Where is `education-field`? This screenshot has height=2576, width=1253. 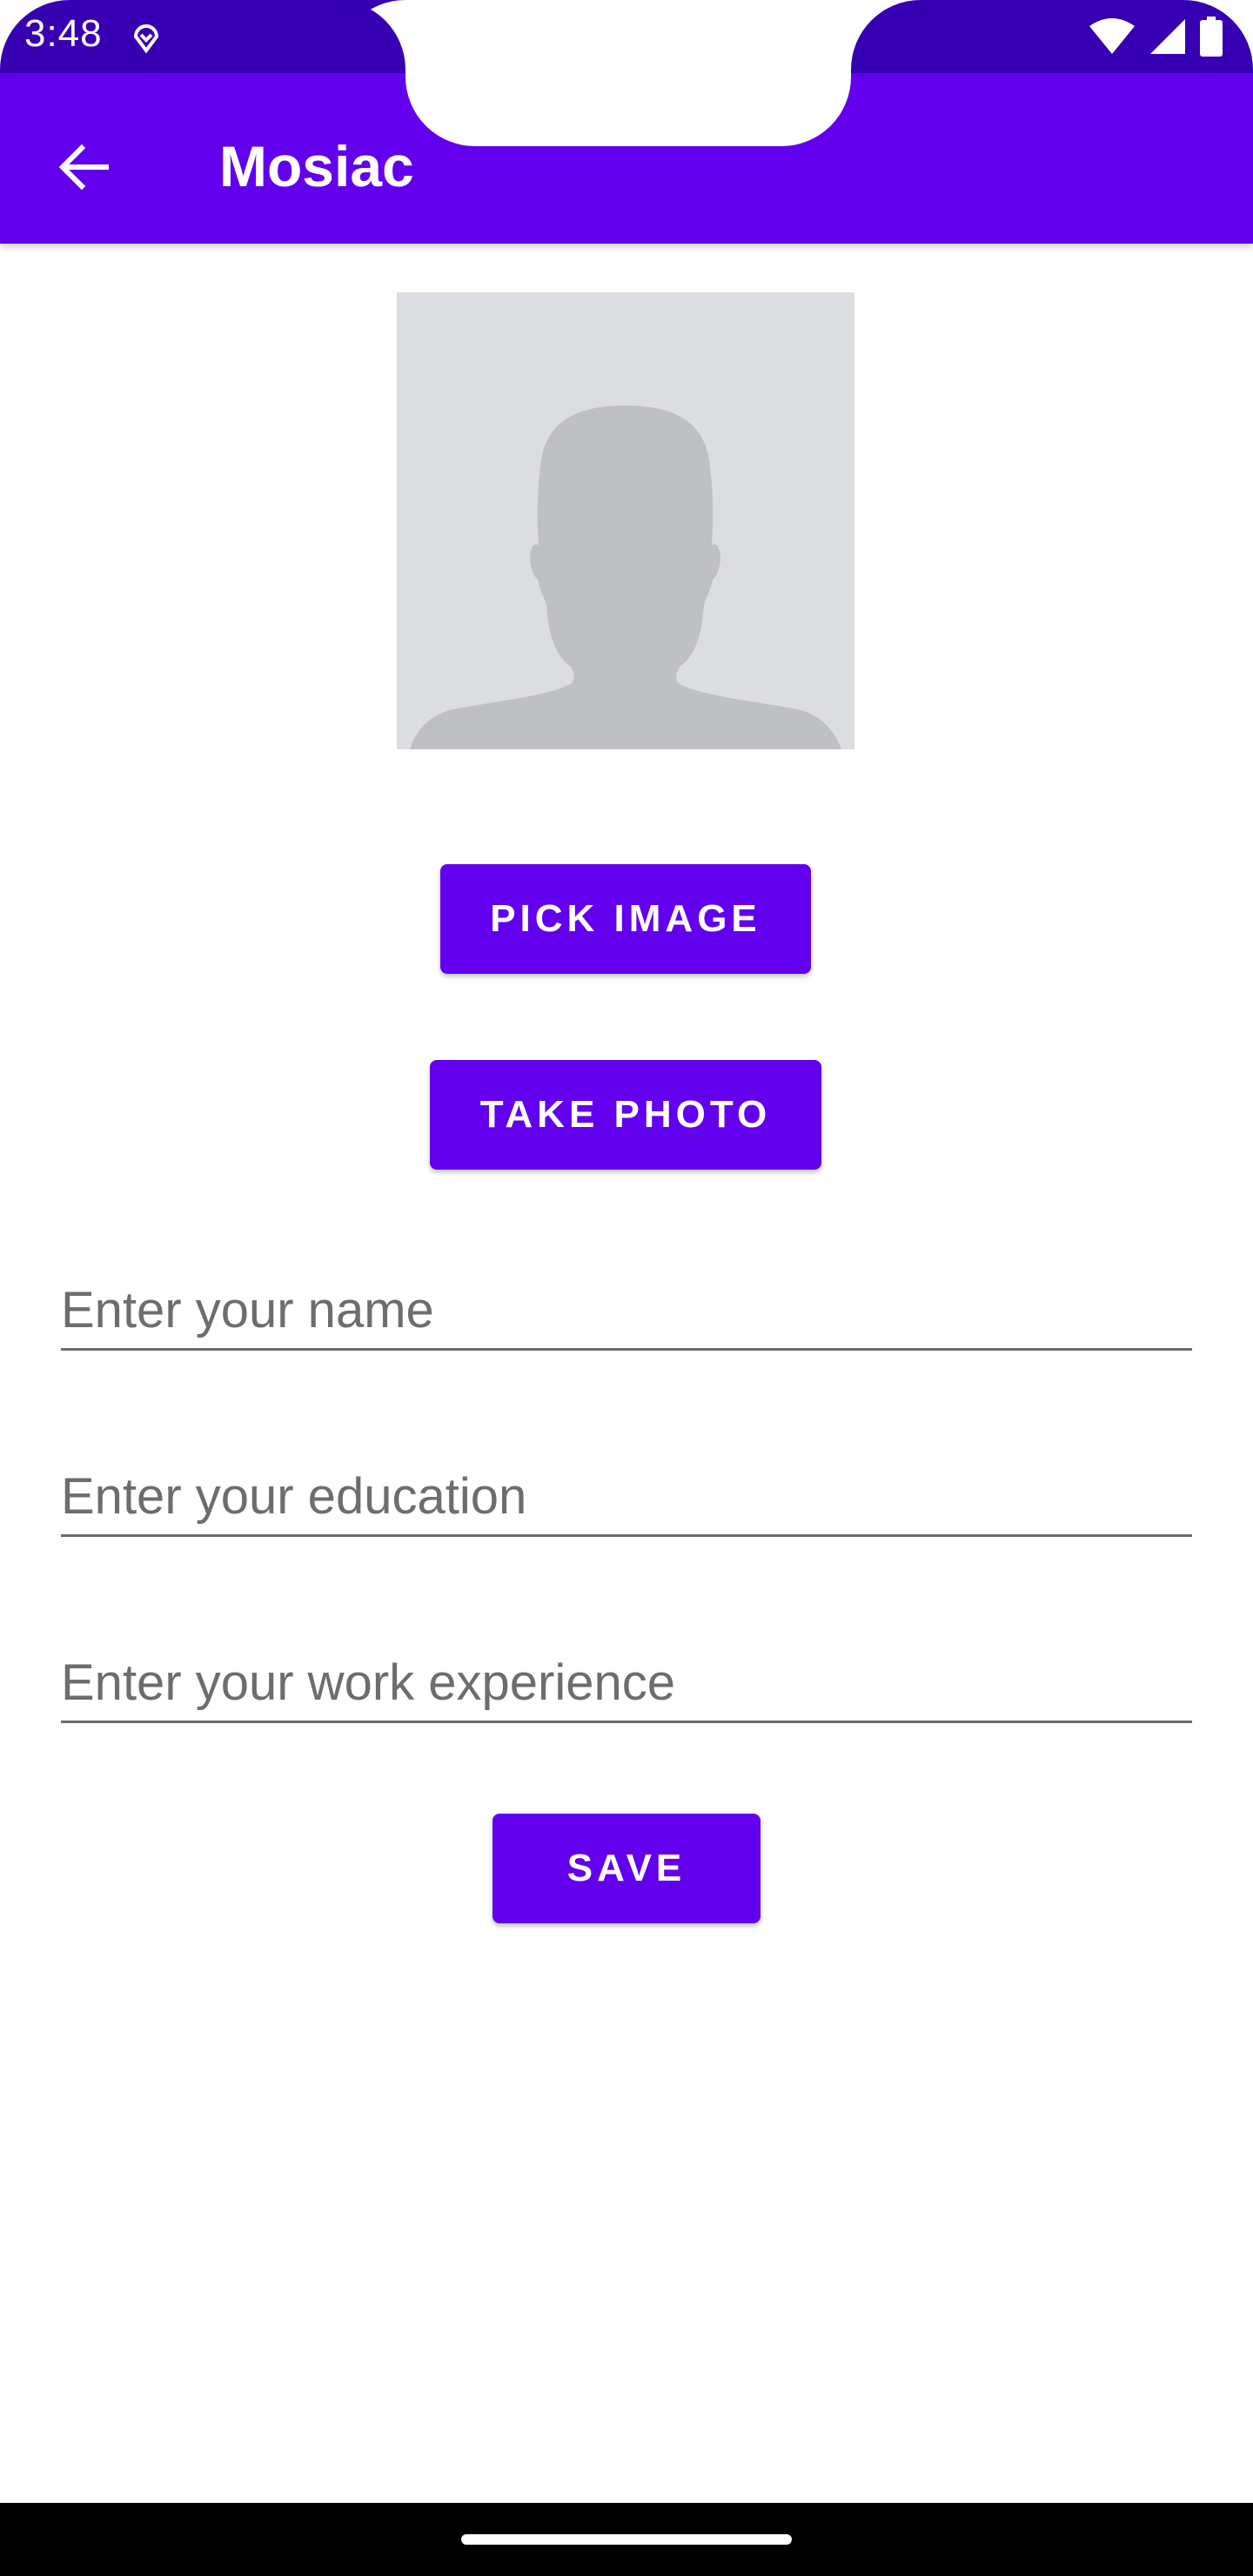
education-field is located at coordinates (626, 1487).